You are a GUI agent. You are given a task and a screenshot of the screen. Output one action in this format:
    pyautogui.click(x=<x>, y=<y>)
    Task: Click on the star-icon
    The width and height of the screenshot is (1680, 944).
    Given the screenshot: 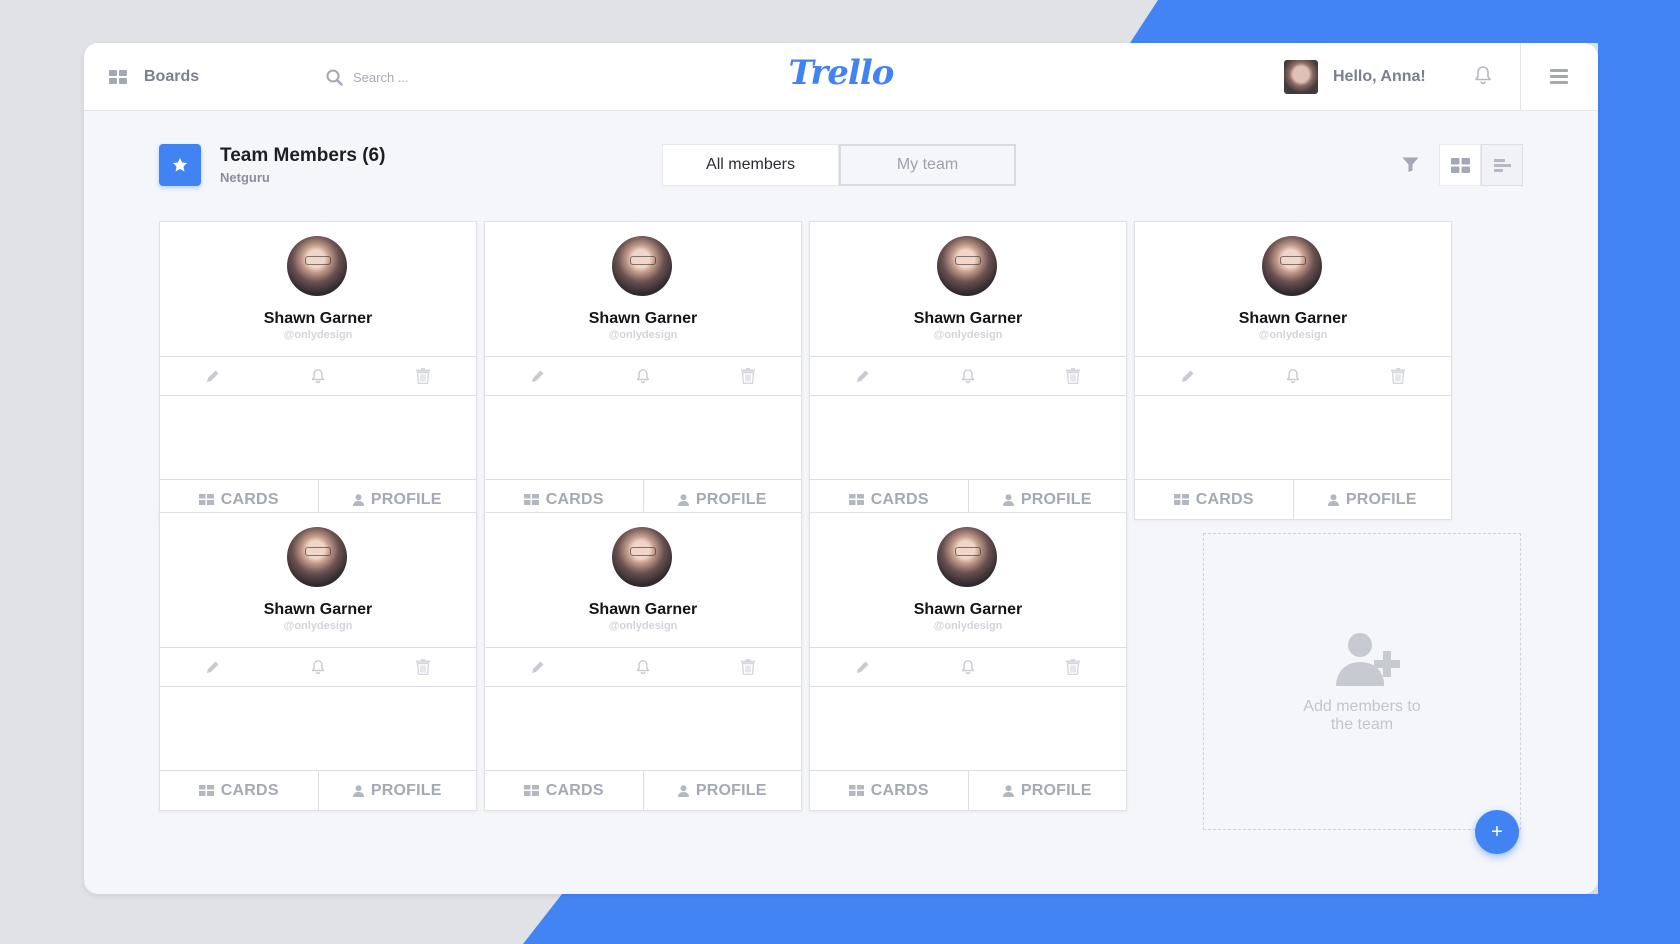 What is the action you would take?
    pyautogui.click(x=180, y=164)
    